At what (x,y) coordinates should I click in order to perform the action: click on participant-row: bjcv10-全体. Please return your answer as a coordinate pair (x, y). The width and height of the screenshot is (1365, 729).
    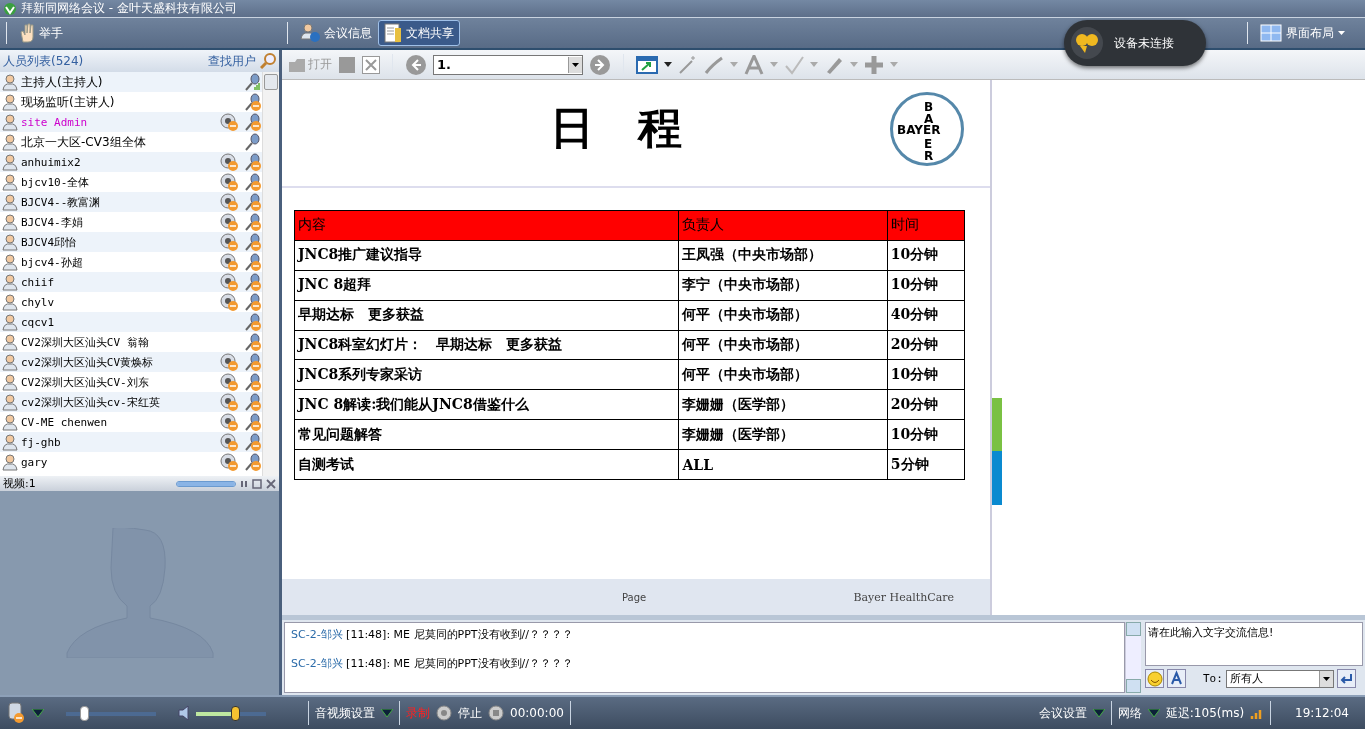
    Looking at the image, I should click on (131, 182).